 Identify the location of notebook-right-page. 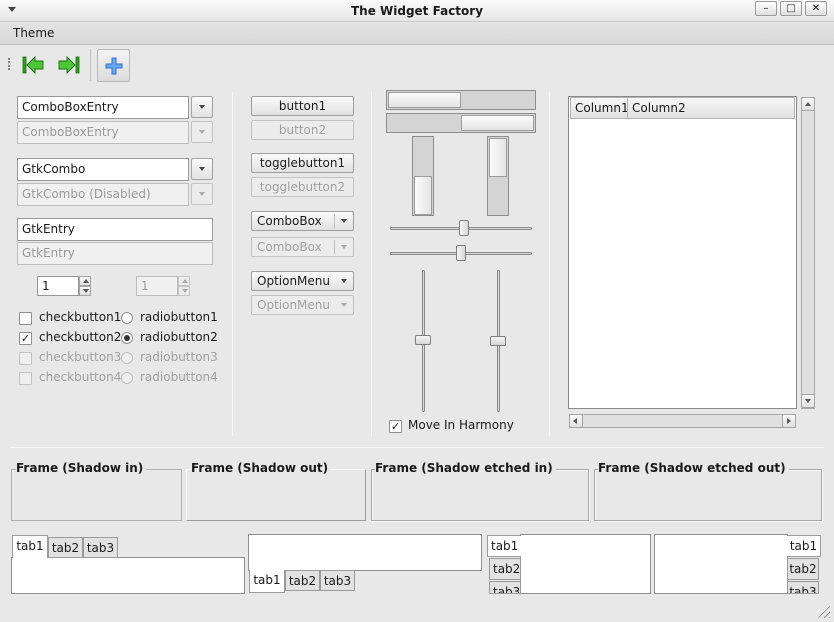
(721, 564).